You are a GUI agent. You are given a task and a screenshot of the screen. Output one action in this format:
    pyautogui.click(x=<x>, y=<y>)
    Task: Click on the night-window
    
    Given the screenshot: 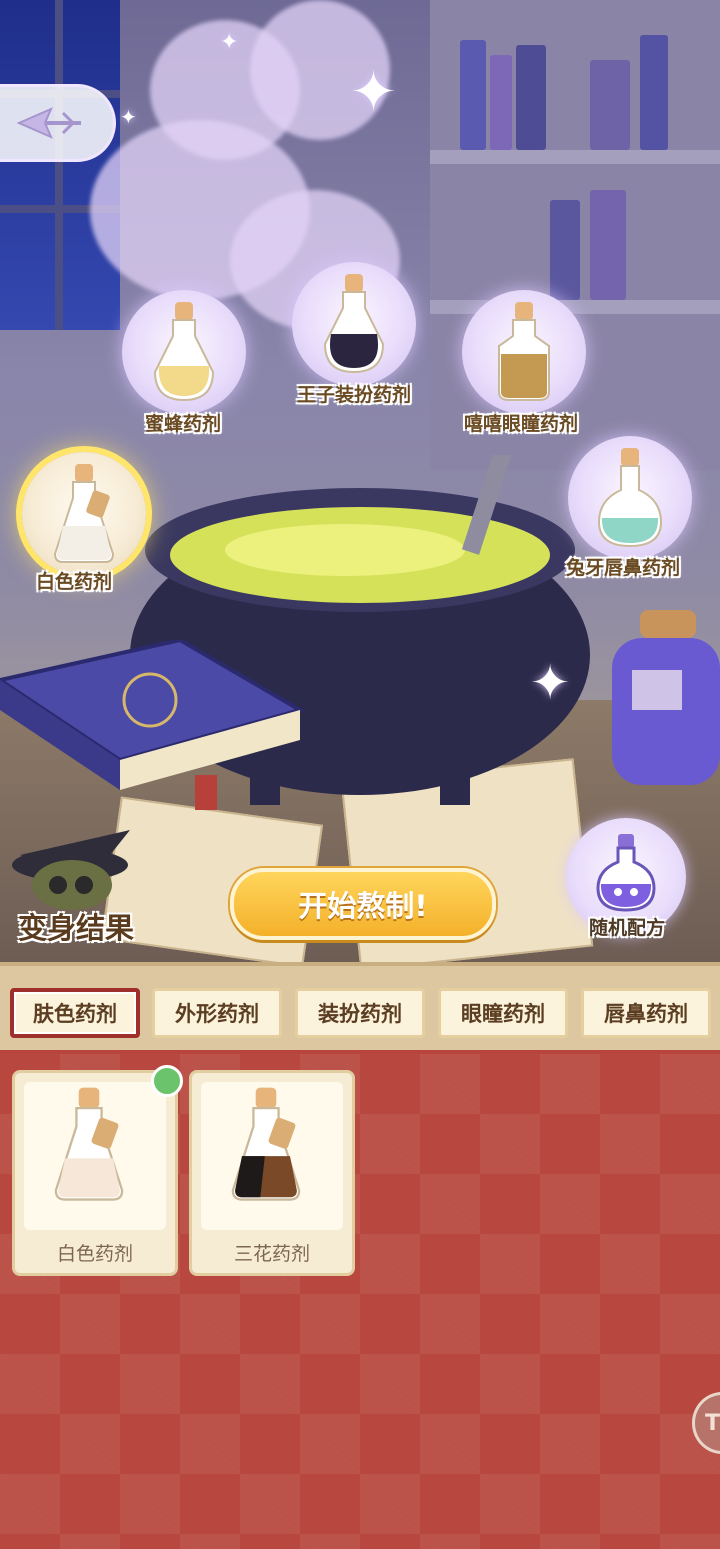 What is the action you would take?
    pyautogui.click(x=60, y=165)
    